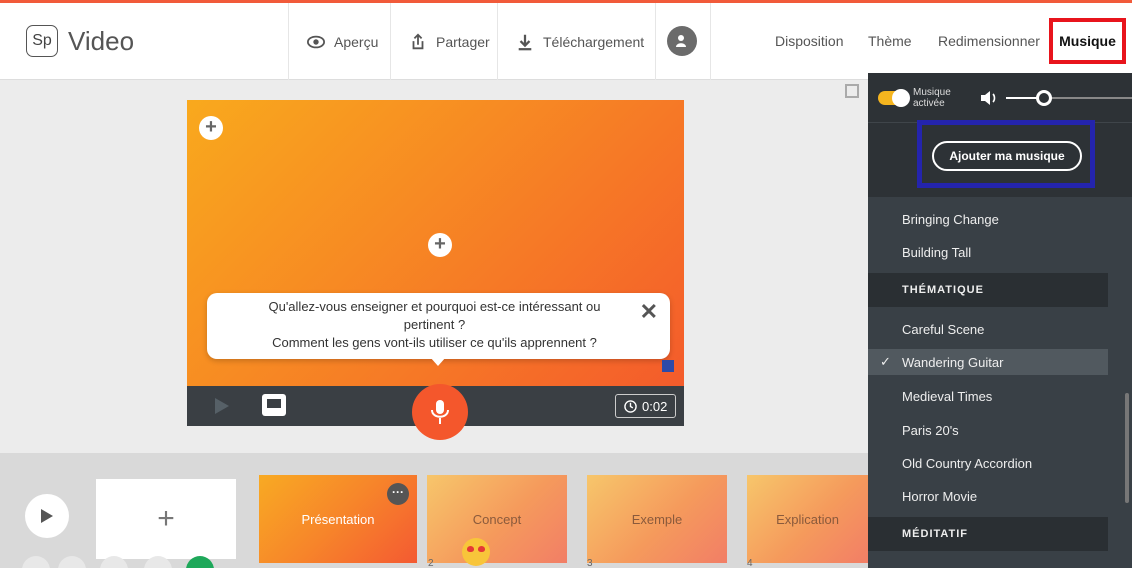 This screenshot has height=568, width=1132. I want to click on prompt-text-line2: pertinent ?, so click(434, 324).